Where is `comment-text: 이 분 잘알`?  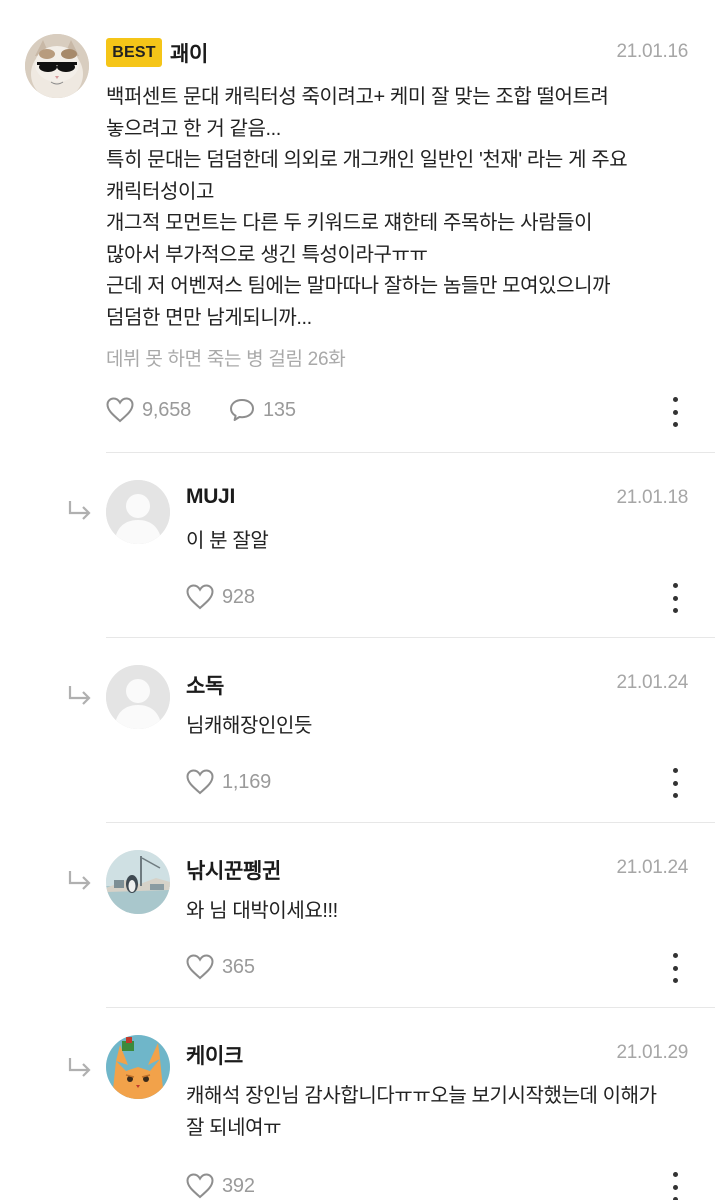 comment-text: 이 분 잘알 is located at coordinates (227, 541).